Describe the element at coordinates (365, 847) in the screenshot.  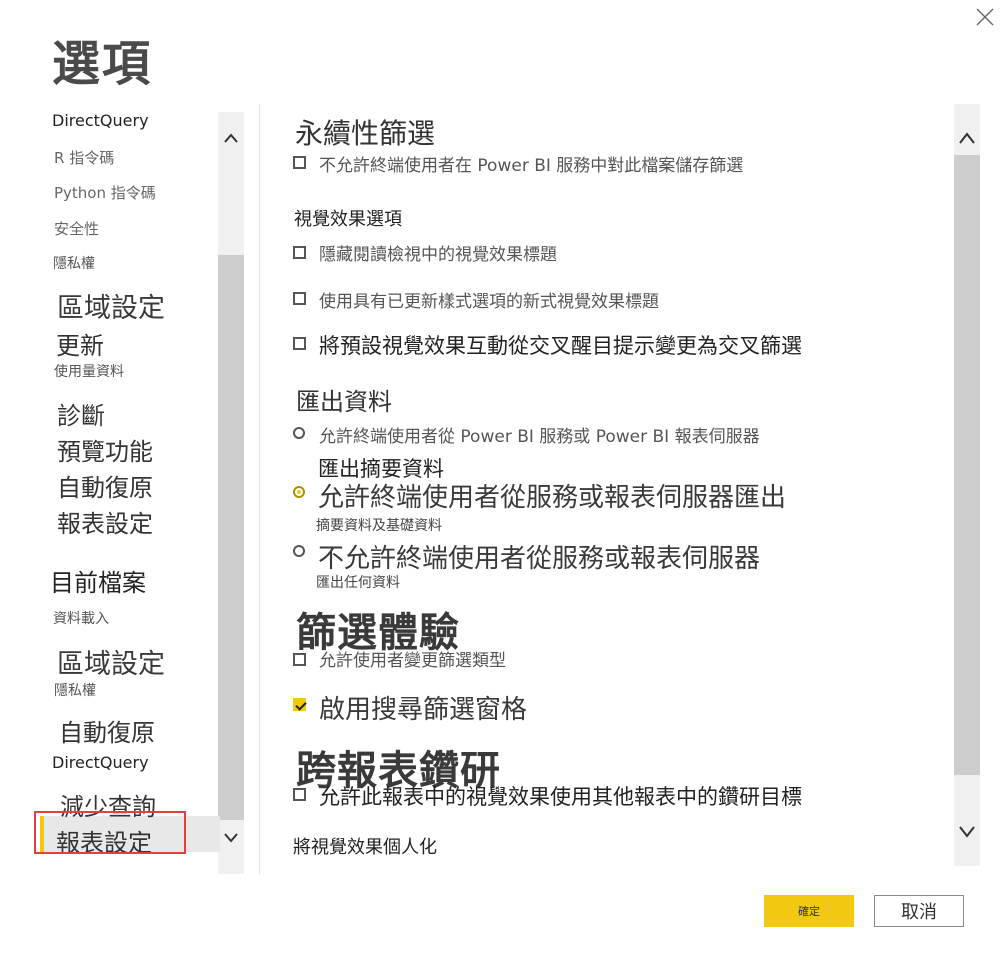
I see `section-heading-personalize-visuals: 將視覺效果個人化` at that location.